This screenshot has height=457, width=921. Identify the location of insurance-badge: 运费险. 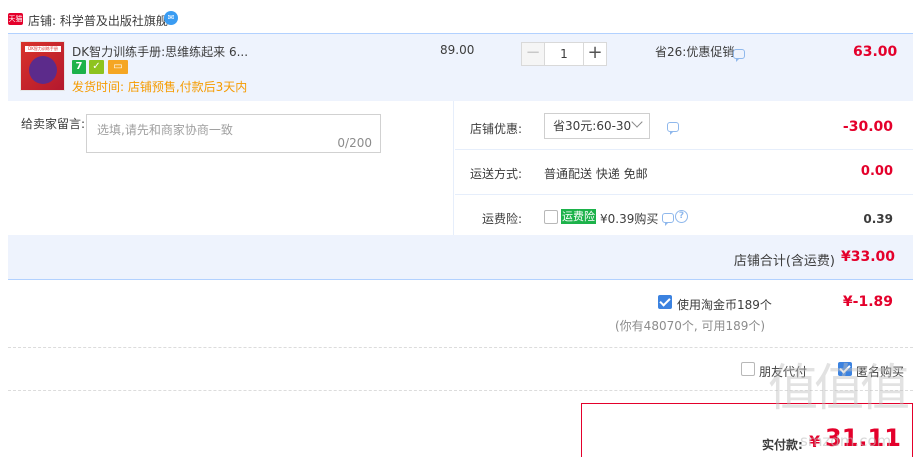
(578, 216).